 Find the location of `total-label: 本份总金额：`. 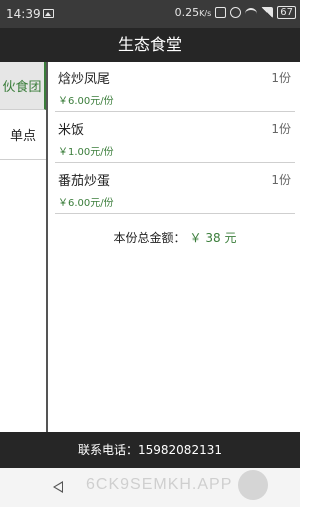

total-label: 本份总金额： is located at coordinates (149, 238).